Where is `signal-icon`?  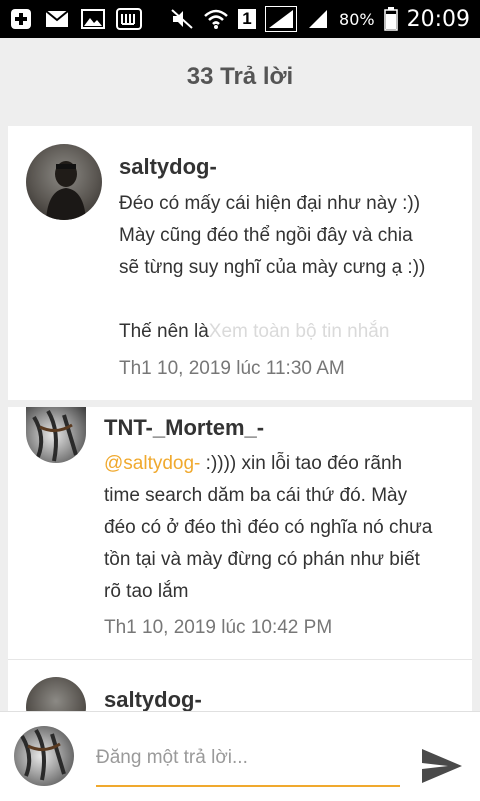
signal-icon is located at coordinates (281, 19).